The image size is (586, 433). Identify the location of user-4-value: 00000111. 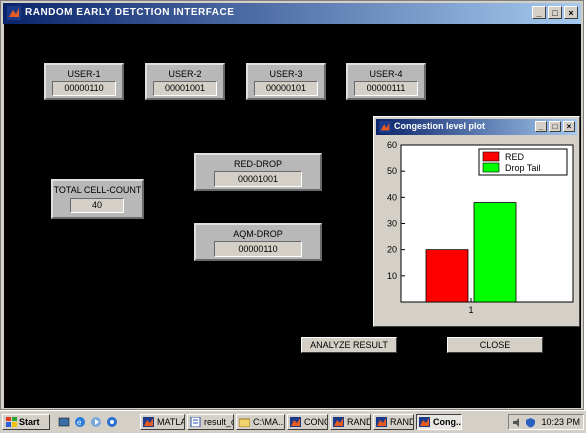
(386, 88).